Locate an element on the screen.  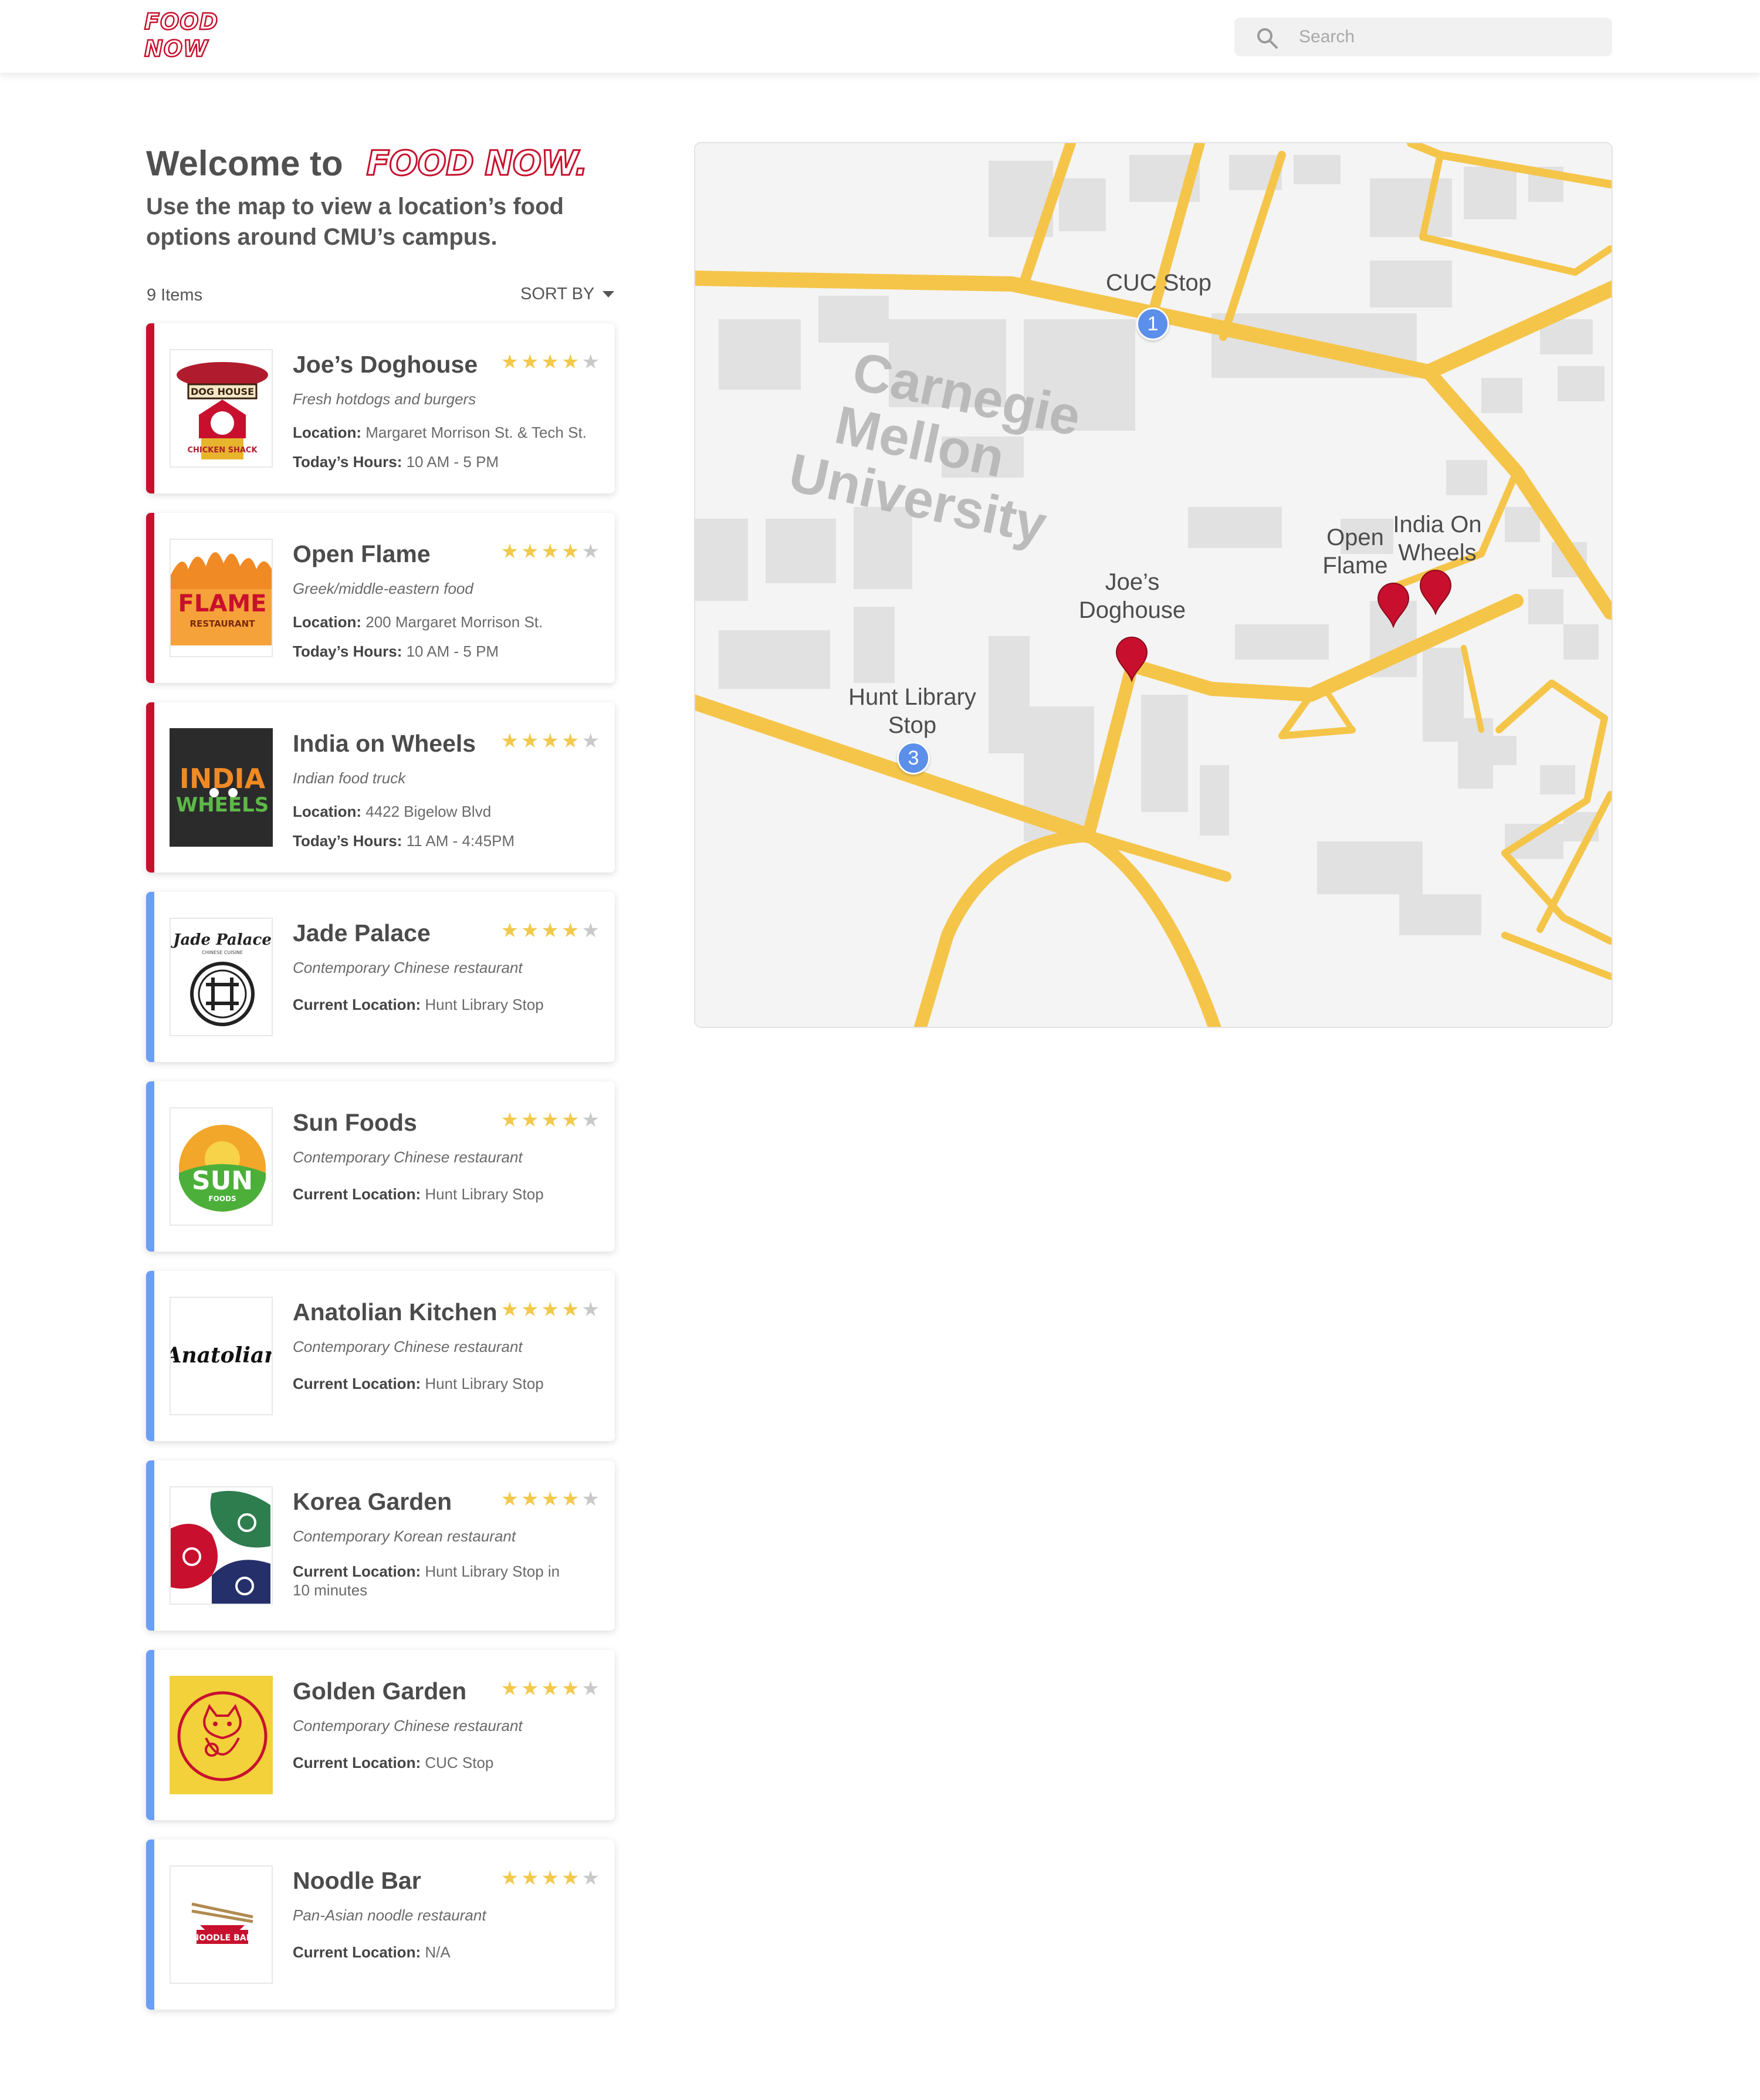
restaurant-name: Open Flame is located at coordinates (362, 553).